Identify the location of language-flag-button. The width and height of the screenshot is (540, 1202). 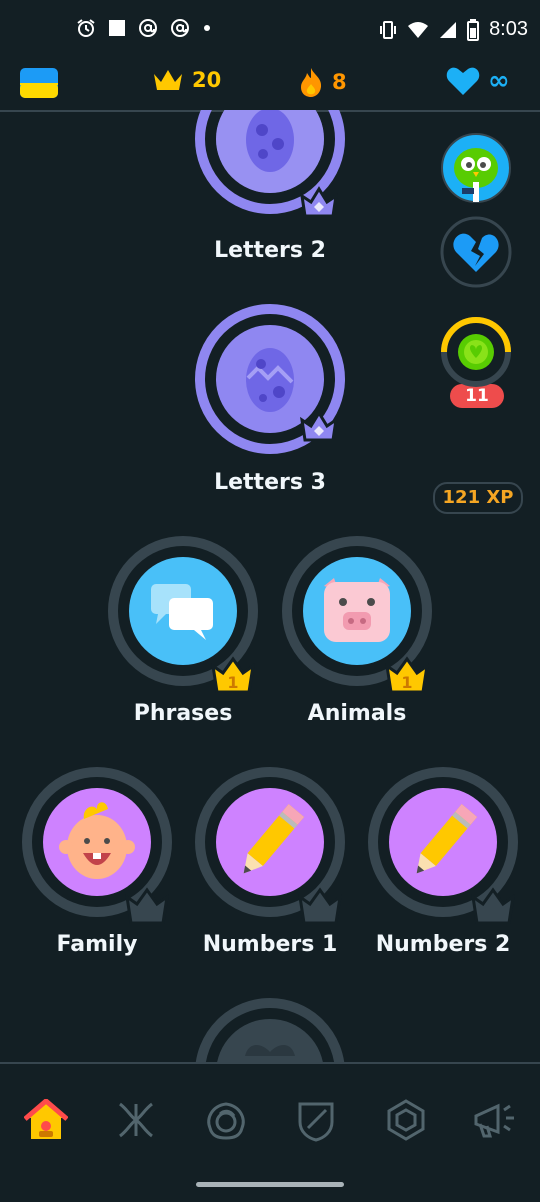
(39, 83).